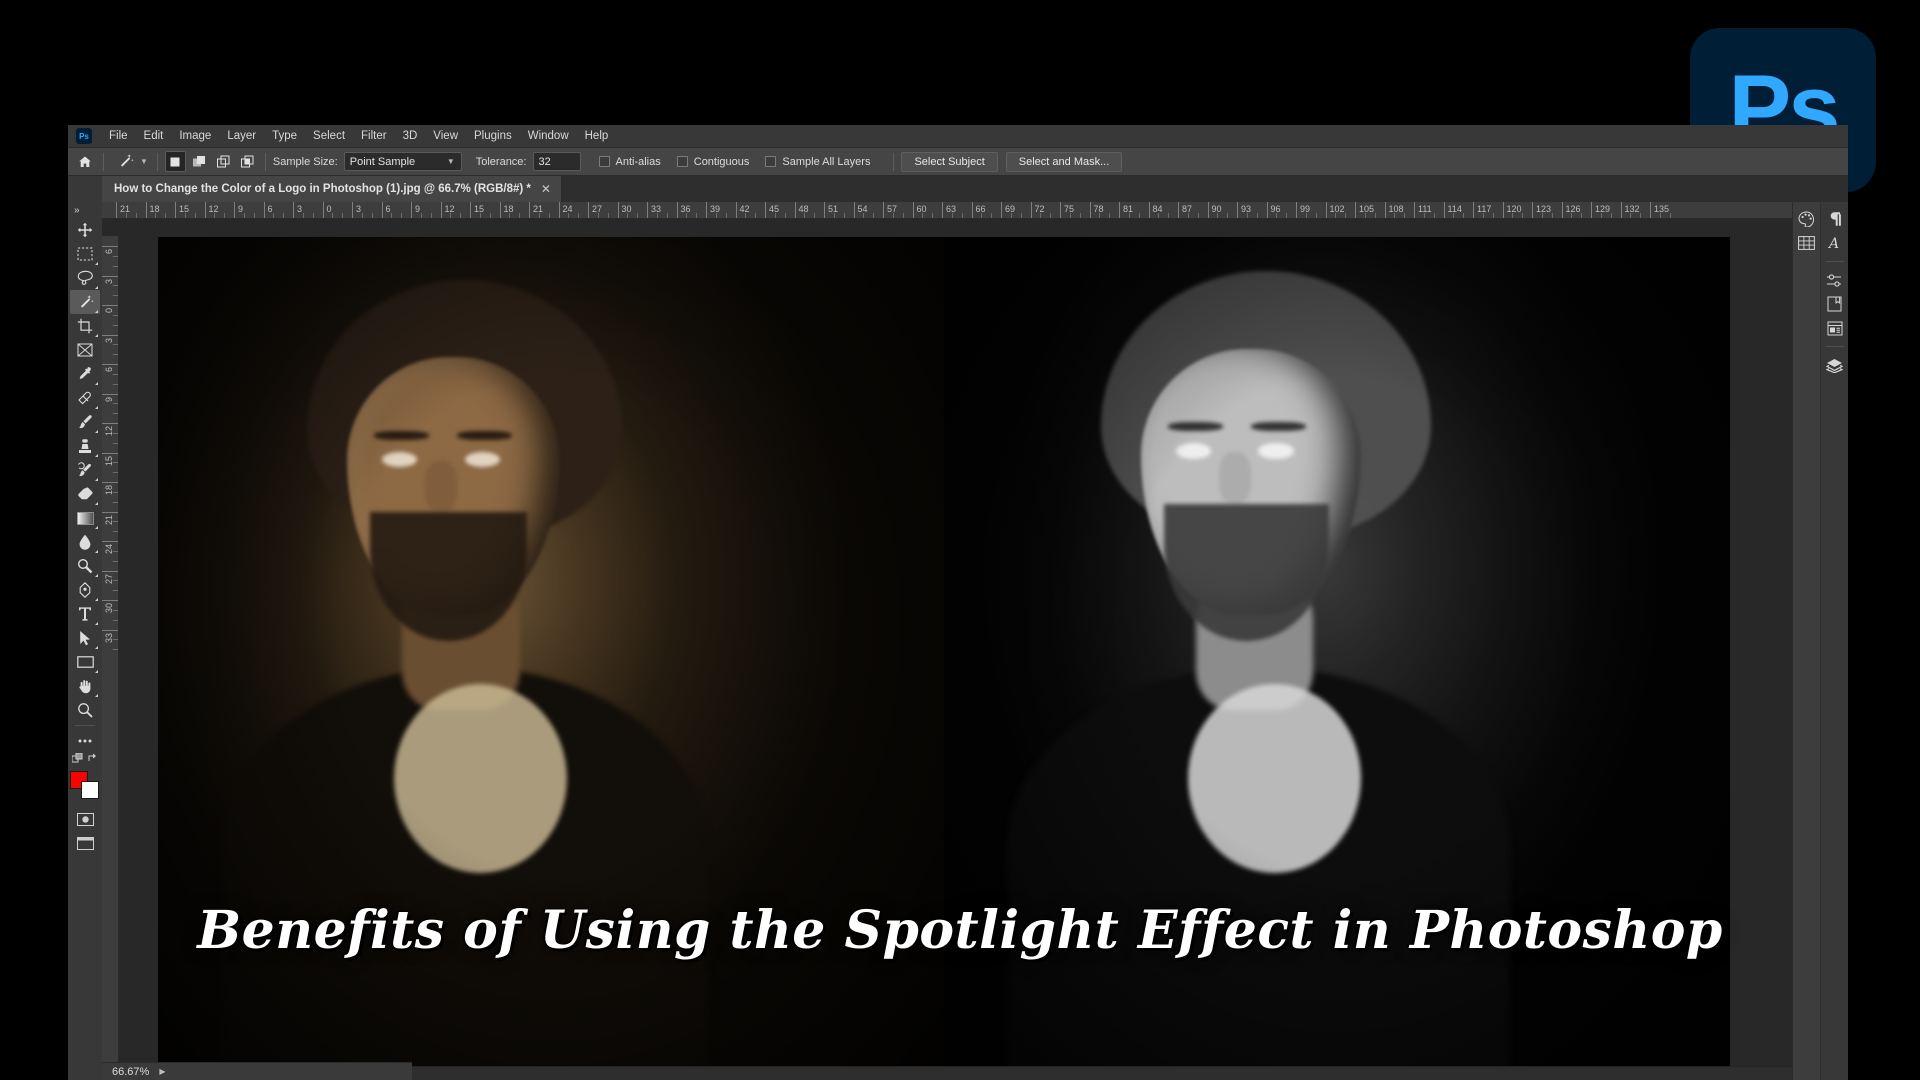 The image size is (1920, 1080). What do you see at coordinates (85, 162) in the screenshot?
I see `home-icon` at bounding box center [85, 162].